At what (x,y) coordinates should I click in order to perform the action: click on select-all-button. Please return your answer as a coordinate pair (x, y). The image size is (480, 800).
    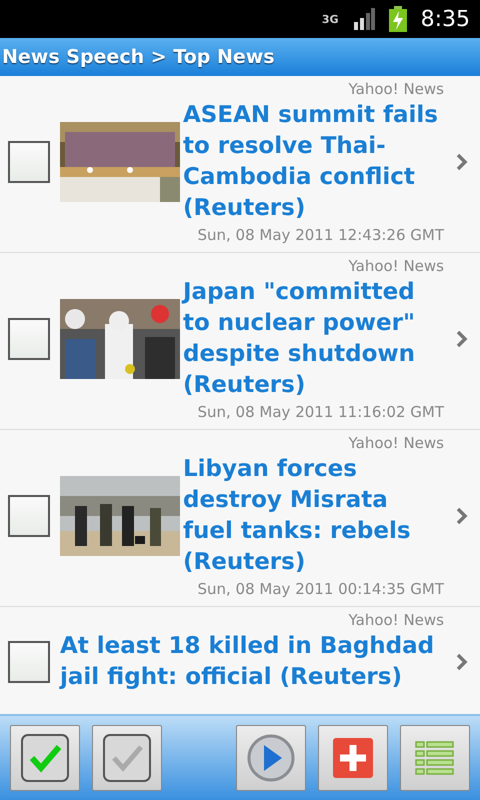
    Looking at the image, I should click on (45, 758).